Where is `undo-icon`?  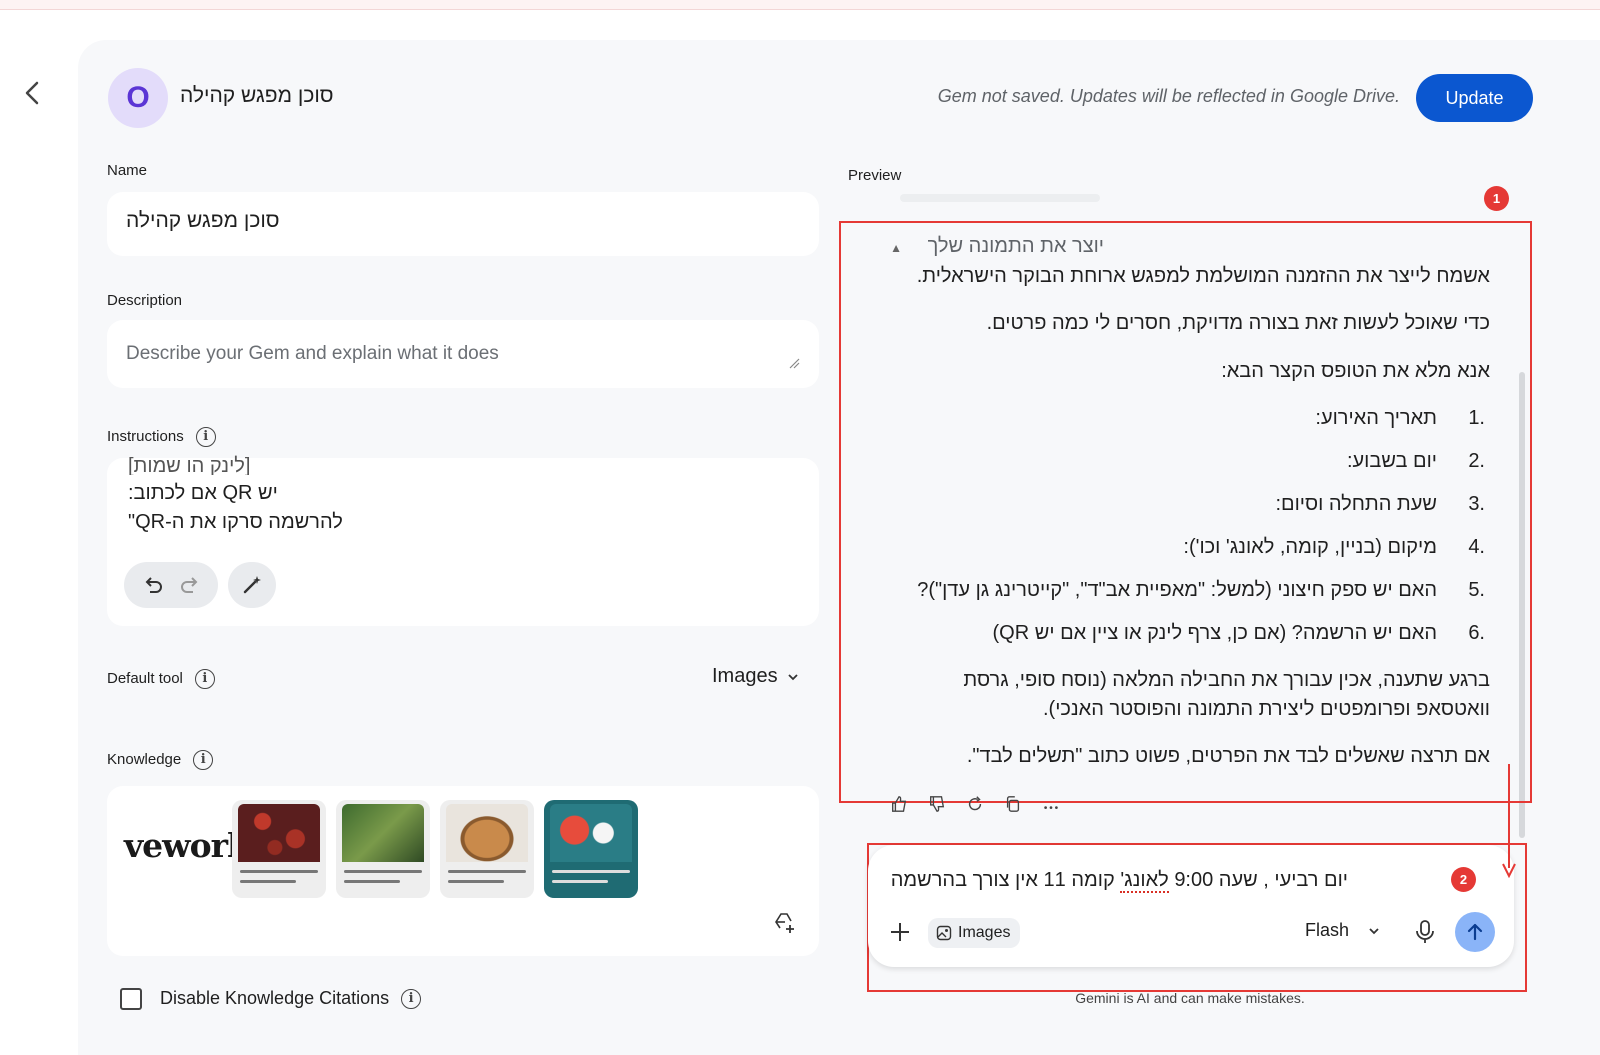 undo-icon is located at coordinates (153, 585).